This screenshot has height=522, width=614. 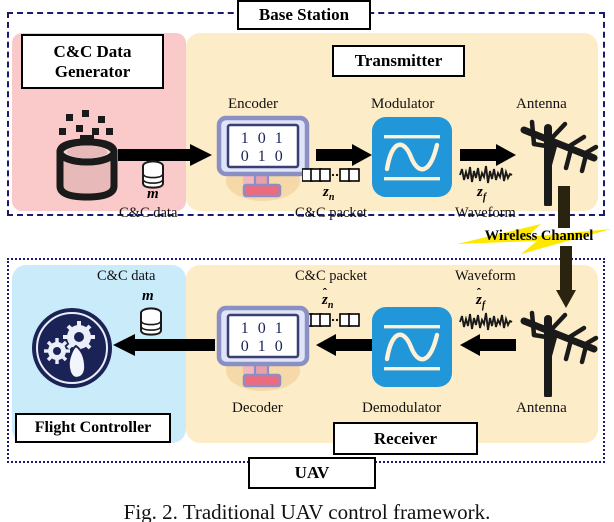 What do you see at coordinates (93, 428) in the screenshot?
I see `flight-controller-title: Flight Controller` at bounding box center [93, 428].